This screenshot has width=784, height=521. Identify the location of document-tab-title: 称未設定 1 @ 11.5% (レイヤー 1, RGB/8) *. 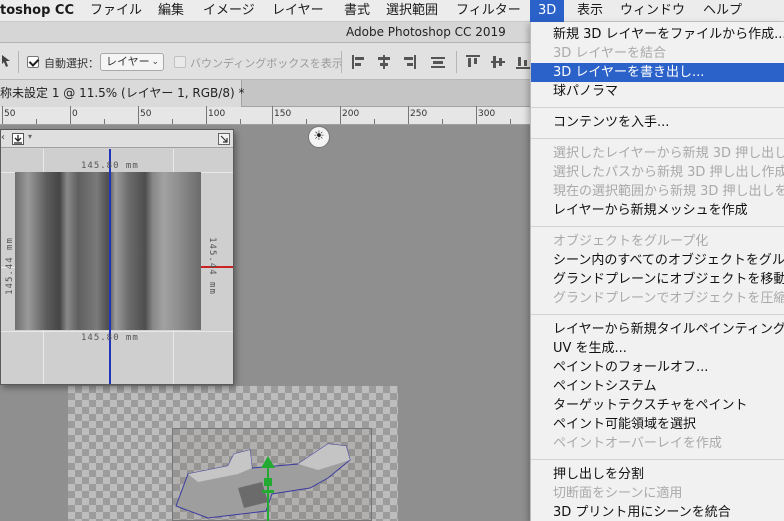
(122, 93).